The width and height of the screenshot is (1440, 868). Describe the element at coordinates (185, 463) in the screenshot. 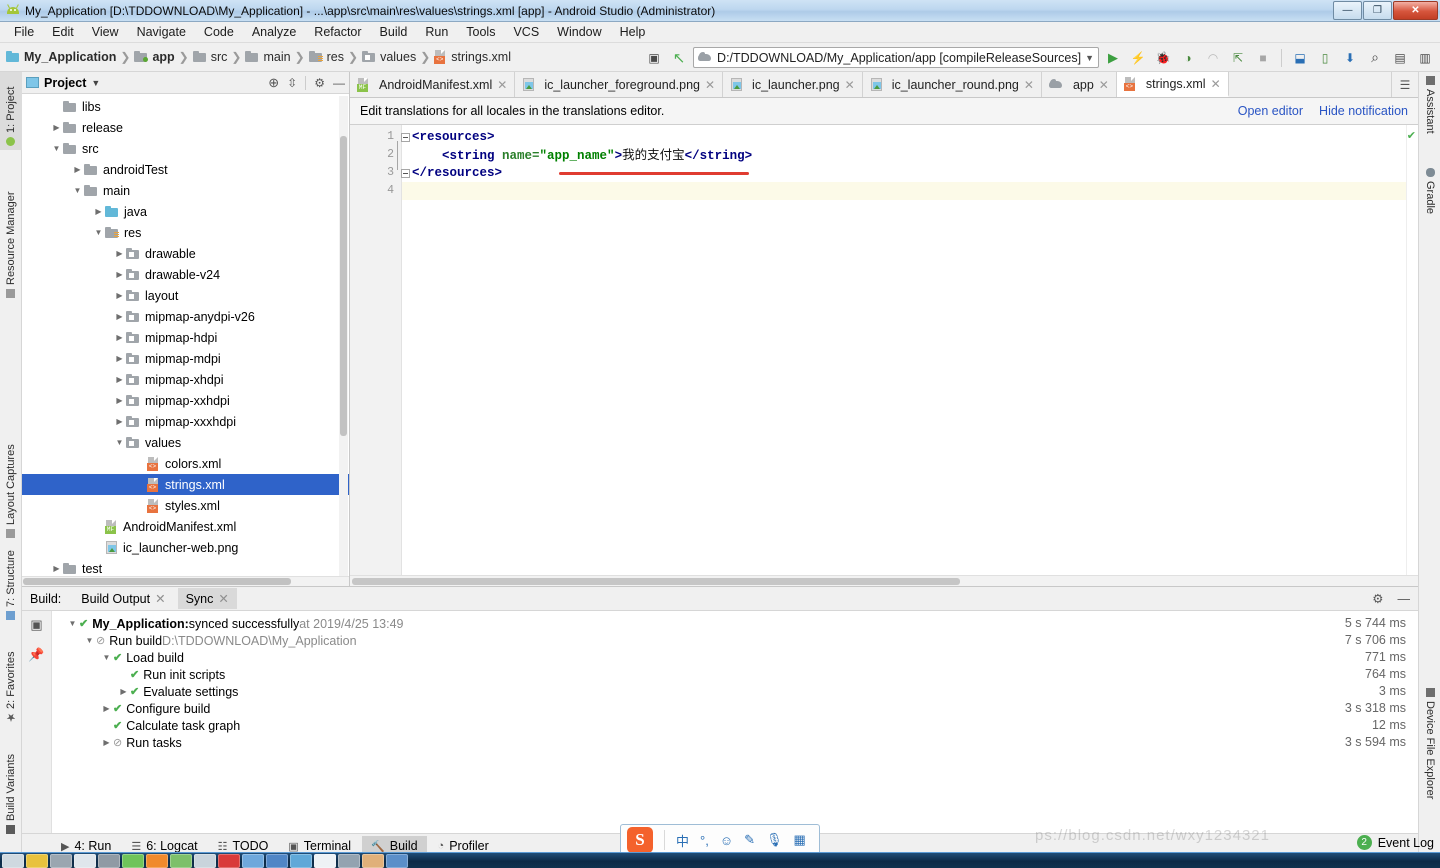

I see `tree-item-colors-xml: <> colors.xml` at that location.